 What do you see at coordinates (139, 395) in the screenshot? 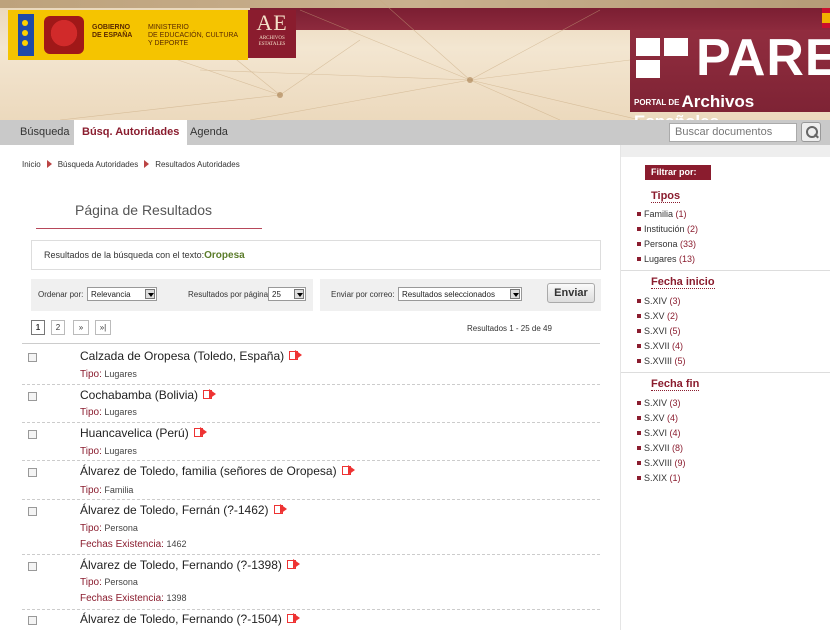
I see `result-title: Cochabamba (Bolivia)` at bounding box center [139, 395].